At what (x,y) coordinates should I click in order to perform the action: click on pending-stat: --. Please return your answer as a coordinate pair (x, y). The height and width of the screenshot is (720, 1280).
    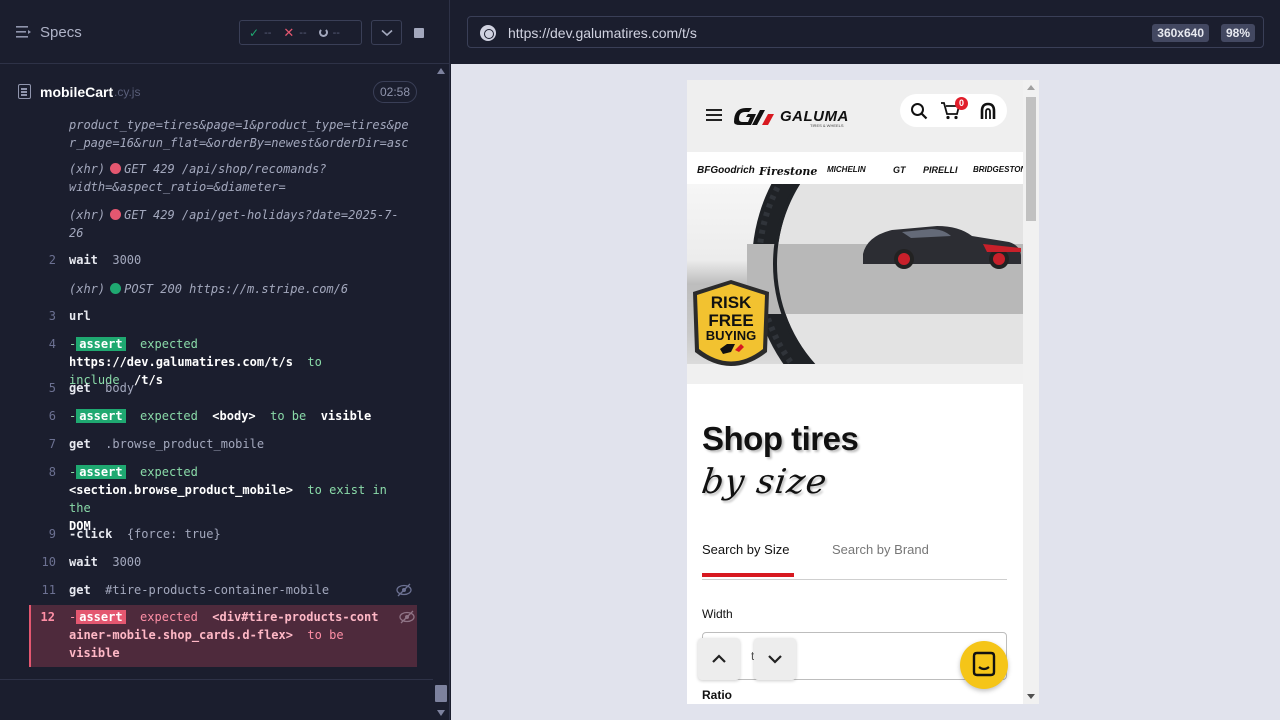
    Looking at the image, I should click on (329, 32).